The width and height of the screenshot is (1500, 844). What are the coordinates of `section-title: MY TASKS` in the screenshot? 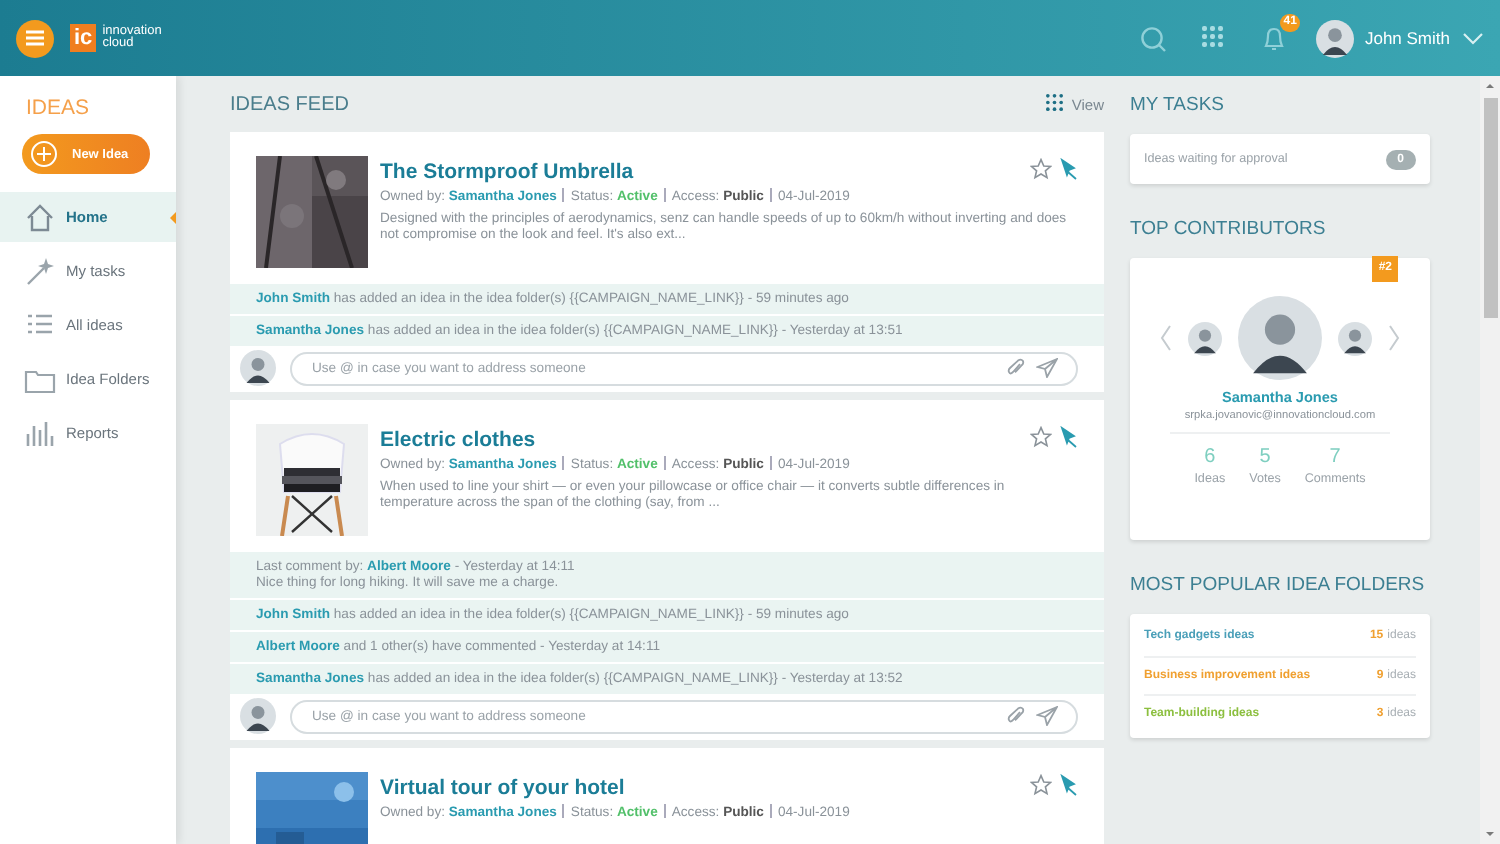 It's located at (1178, 106).